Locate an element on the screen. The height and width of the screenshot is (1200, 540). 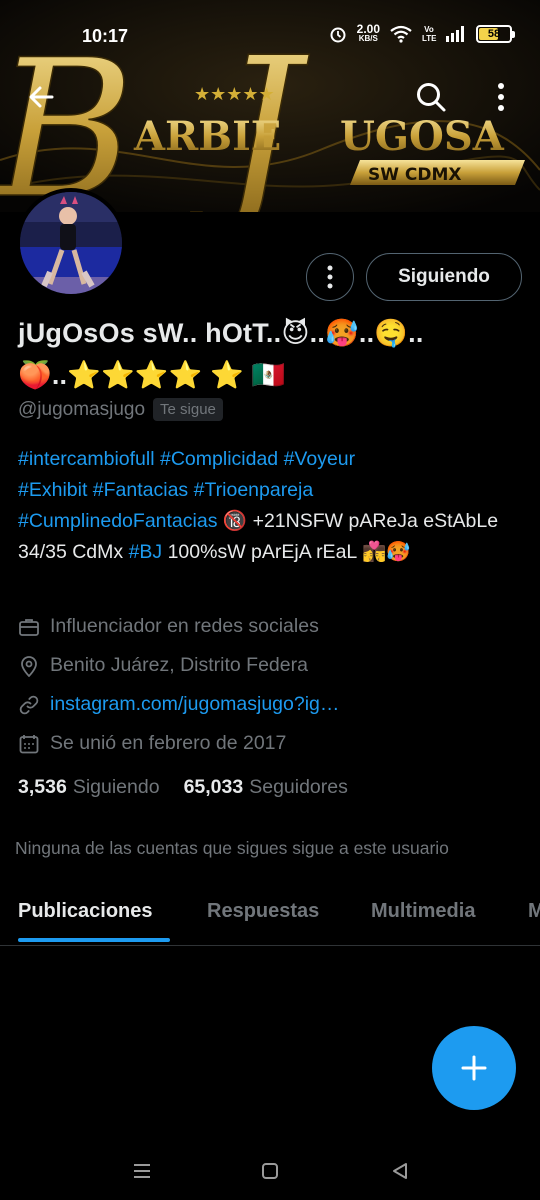
link-icon is located at coordinates (29, 705).